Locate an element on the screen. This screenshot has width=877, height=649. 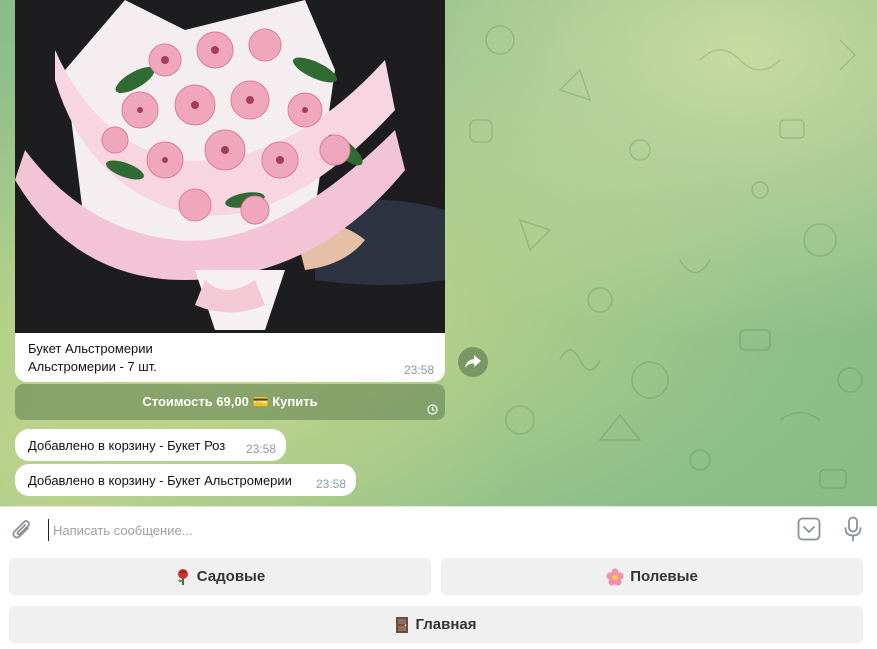
keyboard-button-field: Полевые is located at coordinates (652, 576).